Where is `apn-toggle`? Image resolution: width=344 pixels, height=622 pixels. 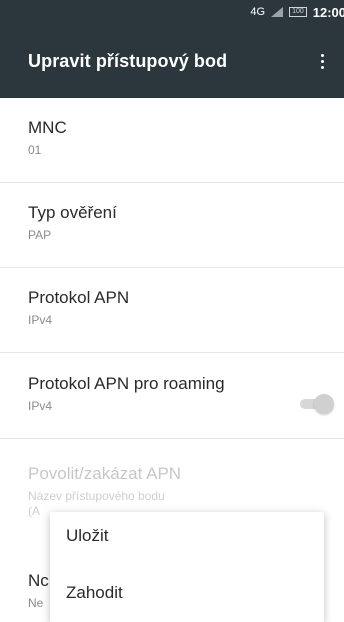
apn-toggle is located at coordinates (315, 404).